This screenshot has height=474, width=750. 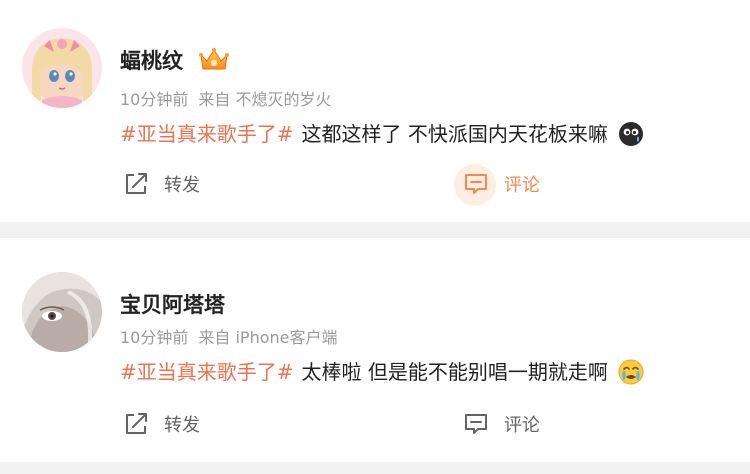 What do you see at coordinates (283, 99) in the screenshot?
I see `post-source: 不熄灭的岁火` at bounding box center [283, 99].